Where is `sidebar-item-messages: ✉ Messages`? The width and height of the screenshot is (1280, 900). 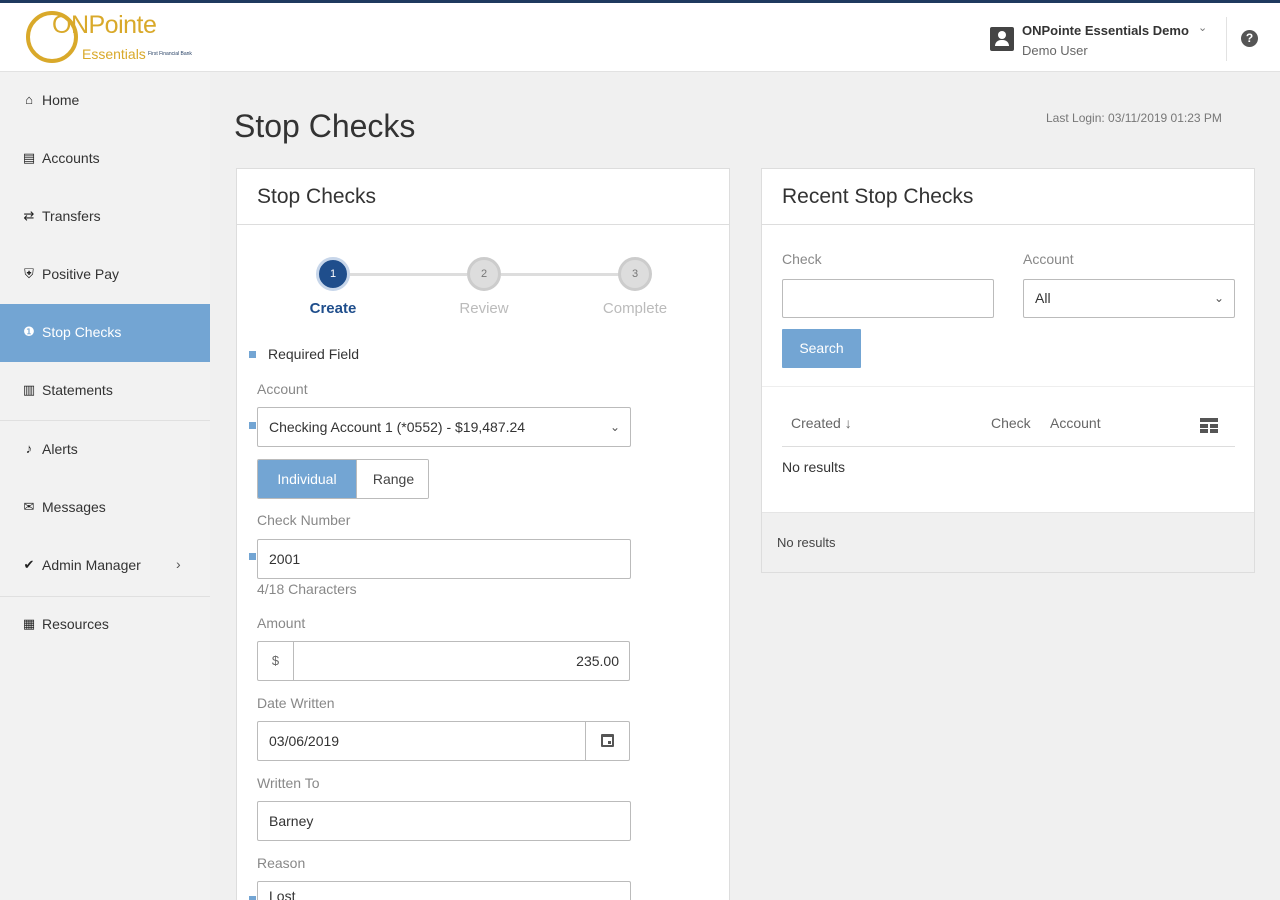 sidebar-item-messages: ✉ Messages is located at coordinates (105, 508).